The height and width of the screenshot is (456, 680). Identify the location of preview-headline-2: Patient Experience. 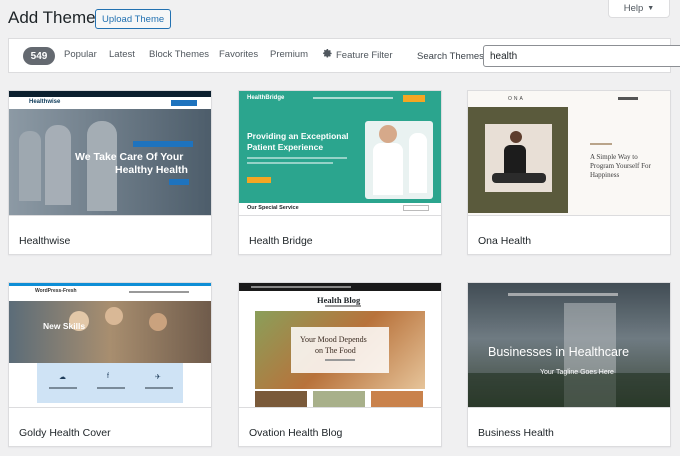
(285, 147).